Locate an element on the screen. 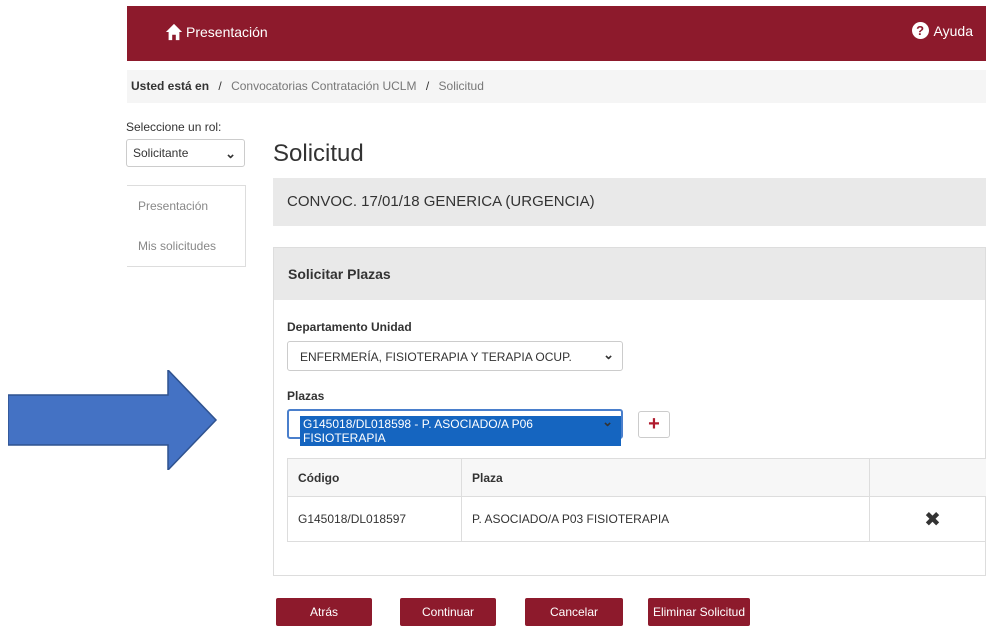 Image resolution: width=986 pixels, height=626 pixels. role-select: Solicitante ⌄ is located at coordinates (185, 153).